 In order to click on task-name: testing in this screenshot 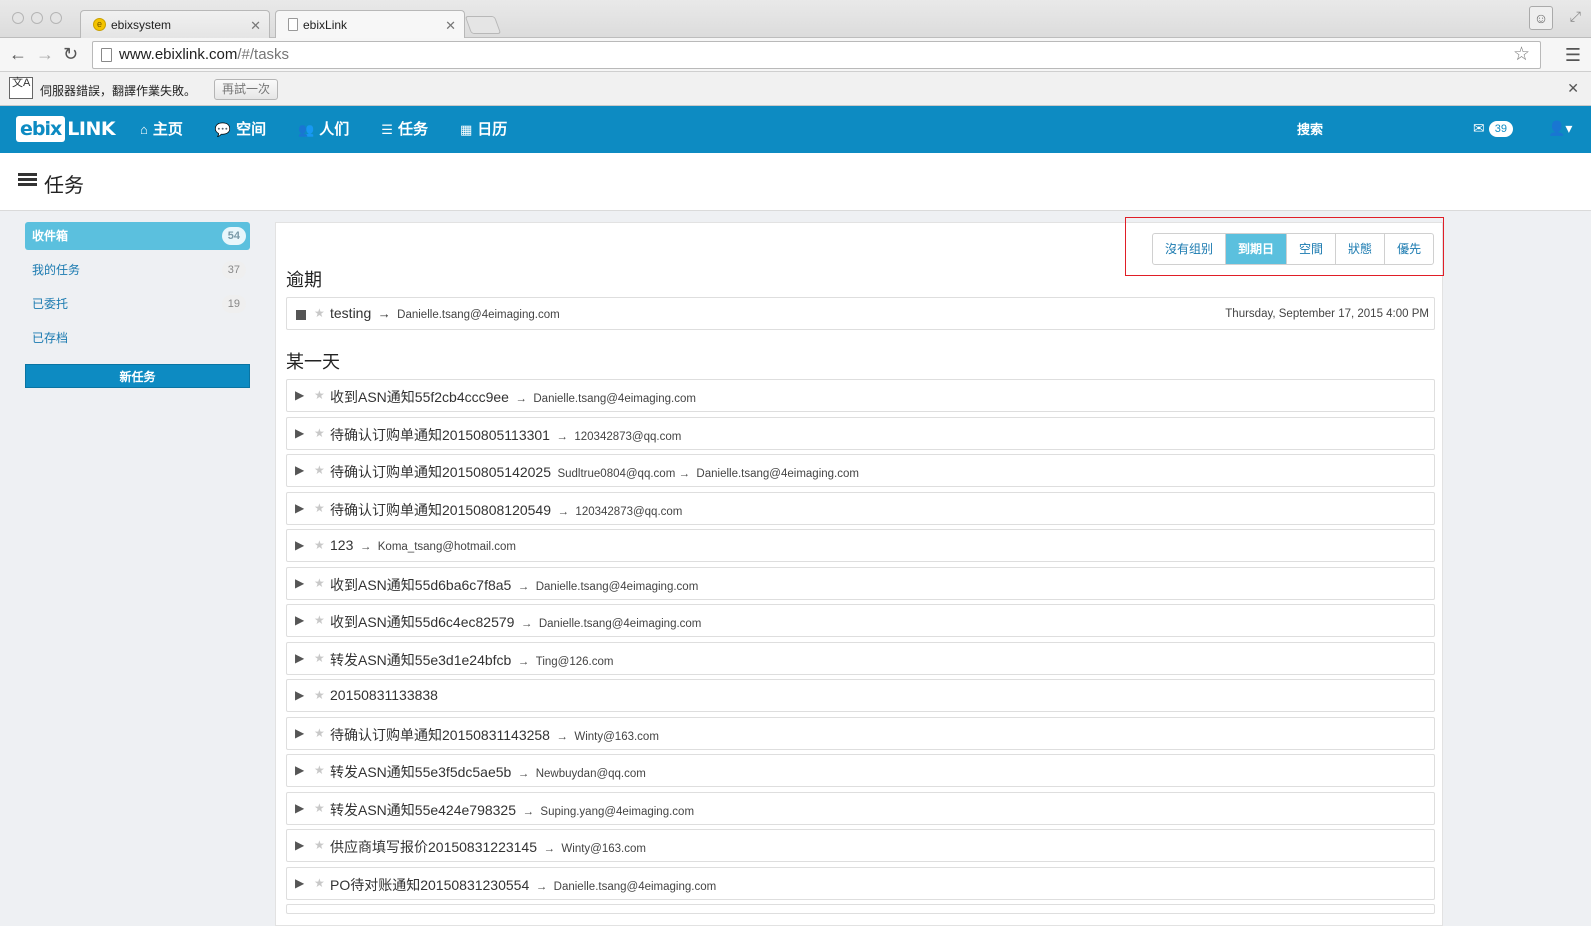, I will do `click(350, 313)`.